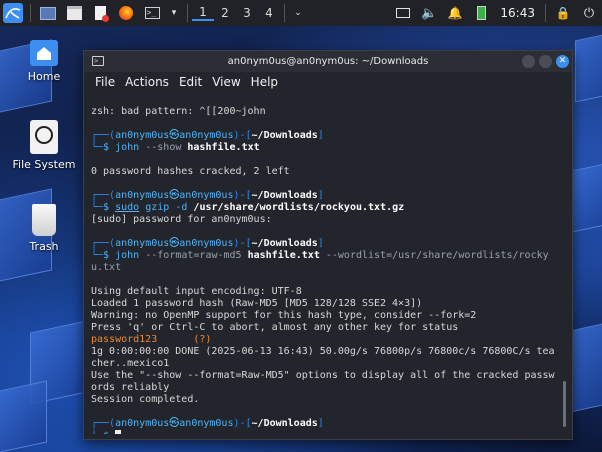 The width and height of the screenshot is (602, 452). I want to click on output-line: Using default input encoding: UTF-8, so click(196, 291).